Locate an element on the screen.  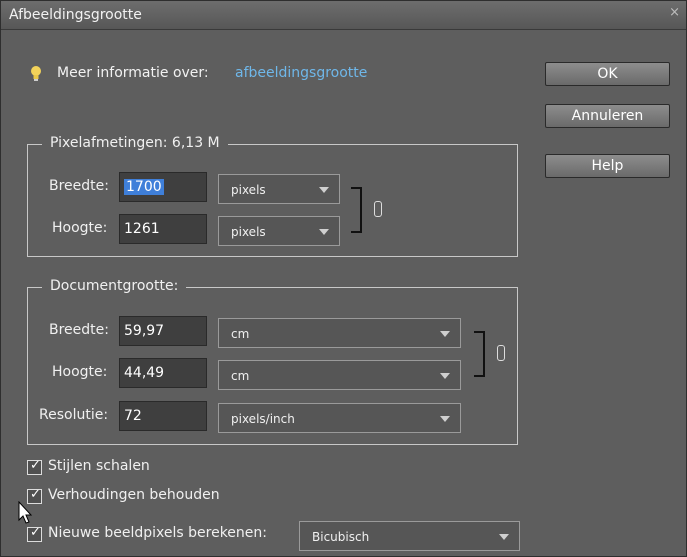
doc-height-input: 44,49 is located at coordinates (163, 373).